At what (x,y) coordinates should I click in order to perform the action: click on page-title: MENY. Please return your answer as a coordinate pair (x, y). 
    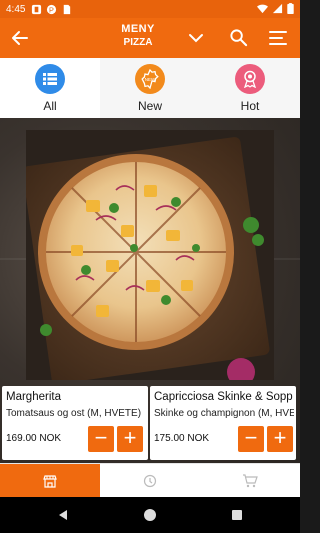
    Looking at the image, I should click on (138, 29).